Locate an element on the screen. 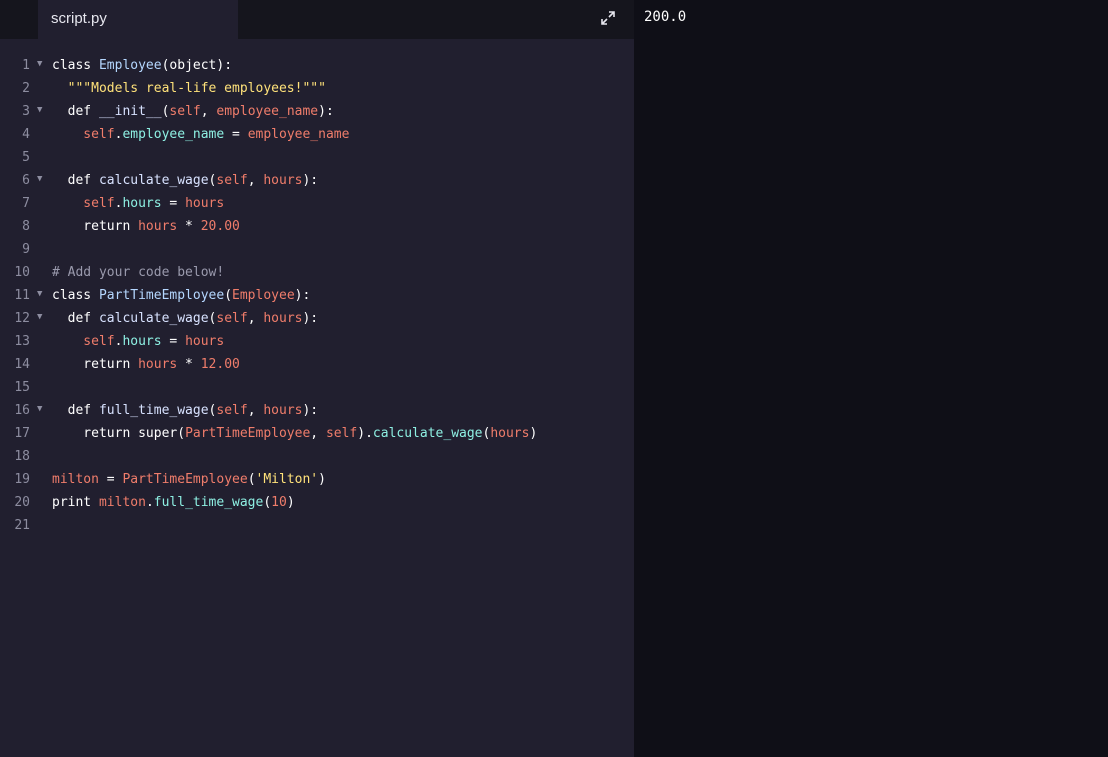 Image resolution: width=1108 pixels, height=757 pixels. code-token: * is located at coordinates (189, 226).